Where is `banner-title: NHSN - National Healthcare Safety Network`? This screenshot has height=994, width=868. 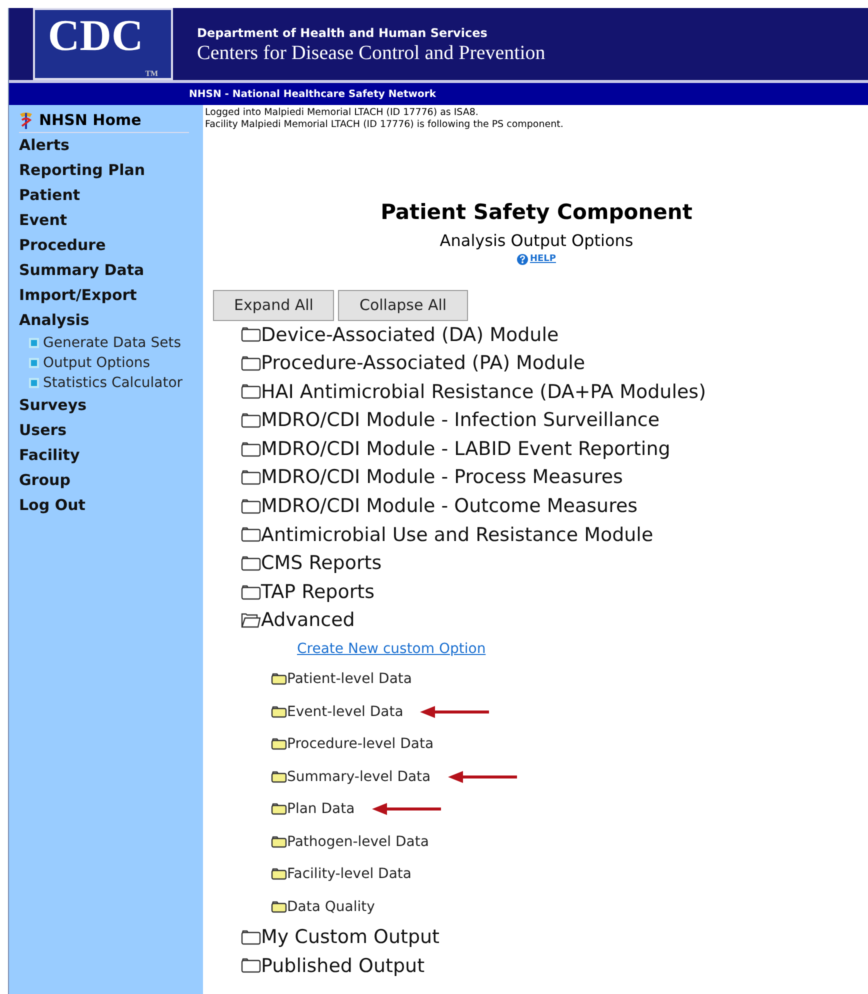 banner-title: NHSN - National Healthcare Safety Network is located at coordinates (312, 95).